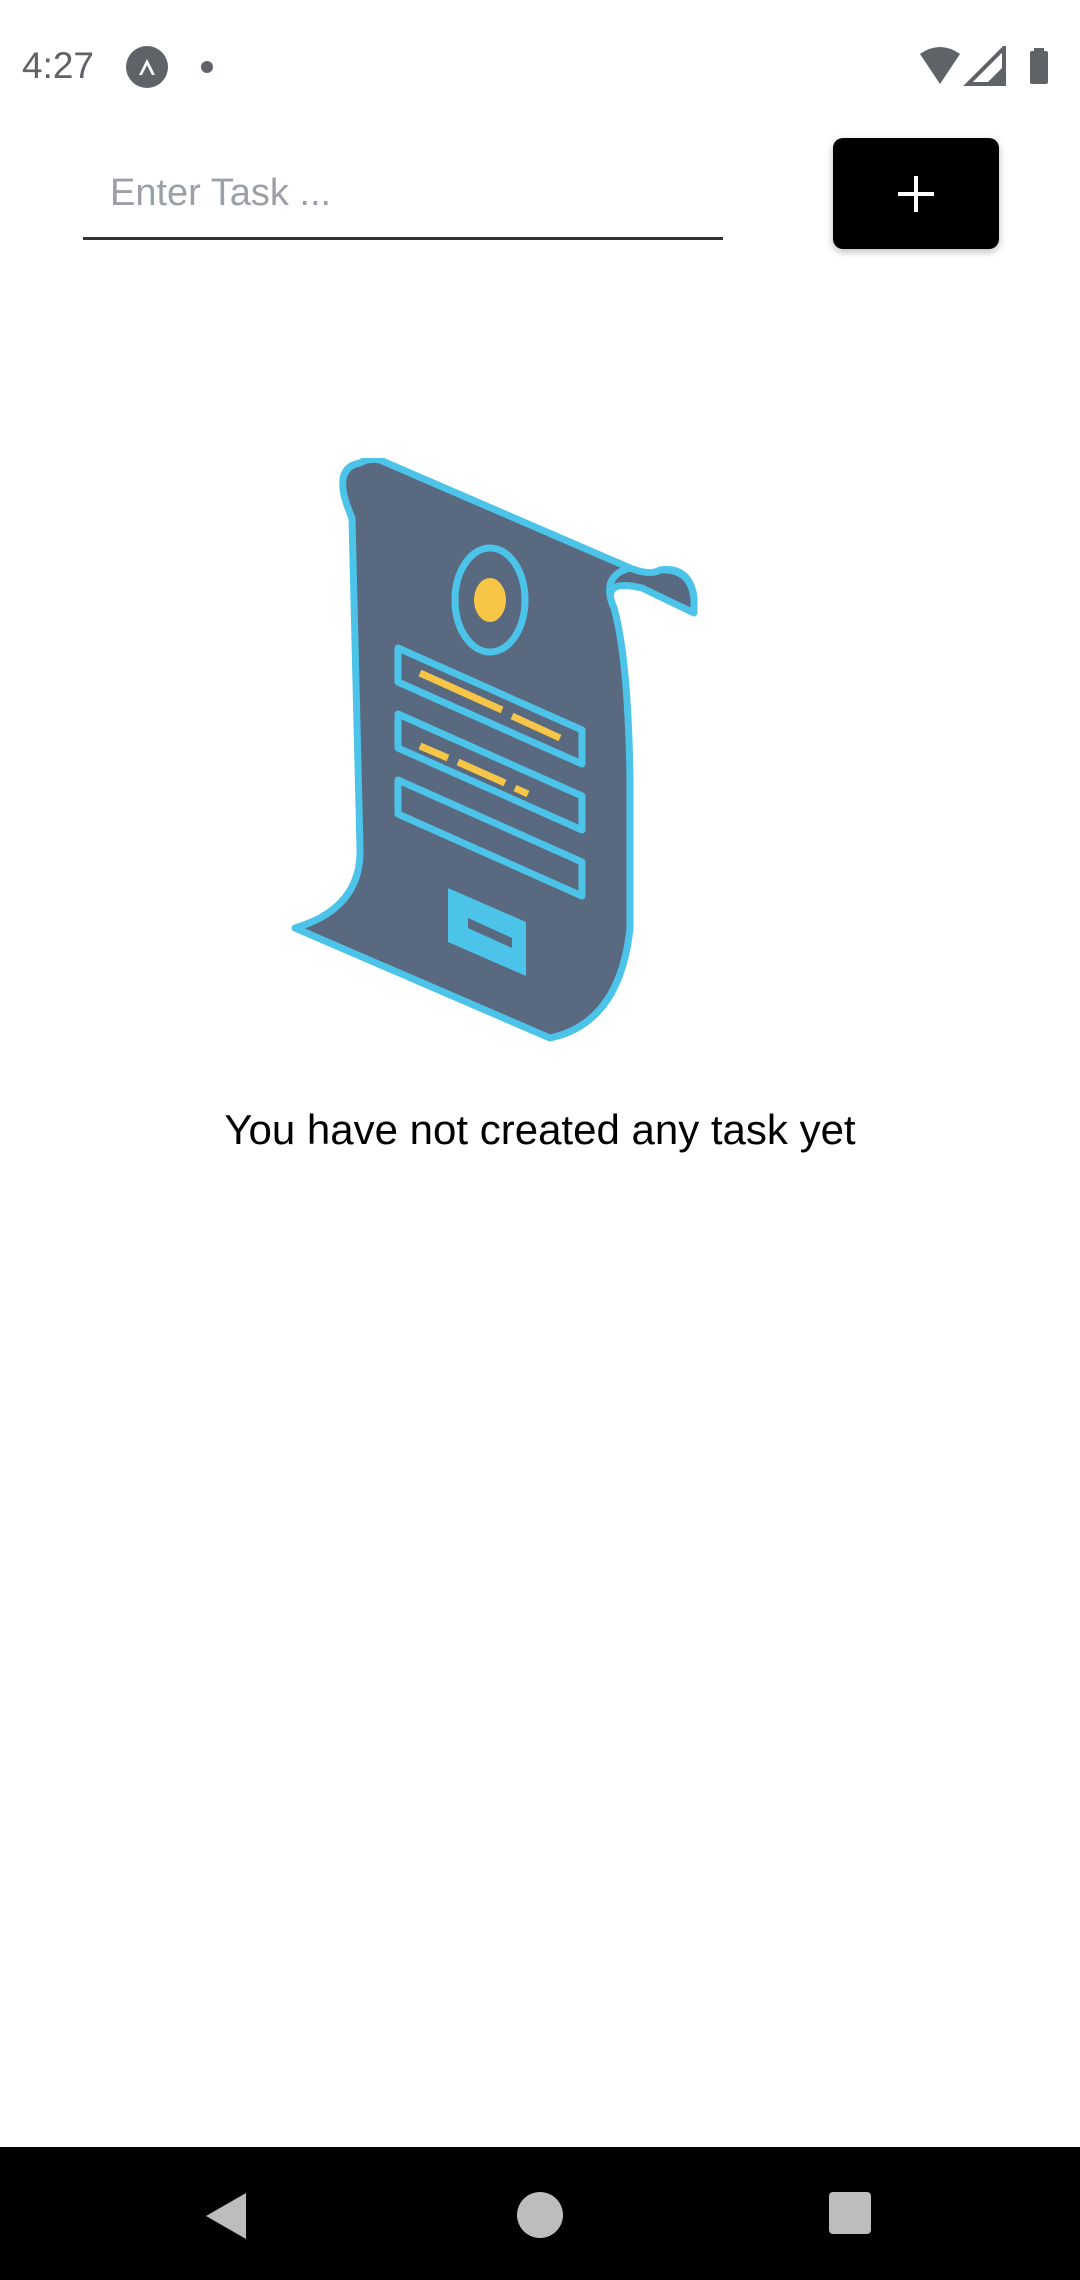  I want to click on status-icons, so click(984, 66).